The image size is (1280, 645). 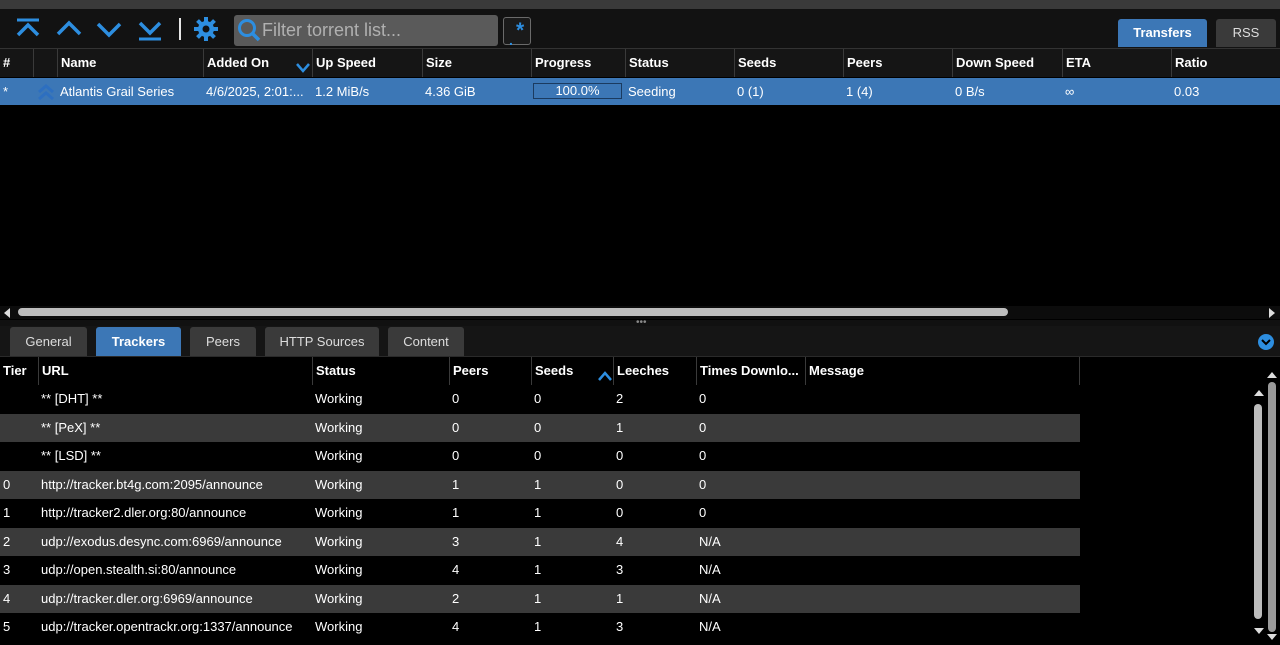 What do you see at coordinates (652, 91) in the screenshot?
I see `torrent-status: Seeding` at bounding box center [652, 91].